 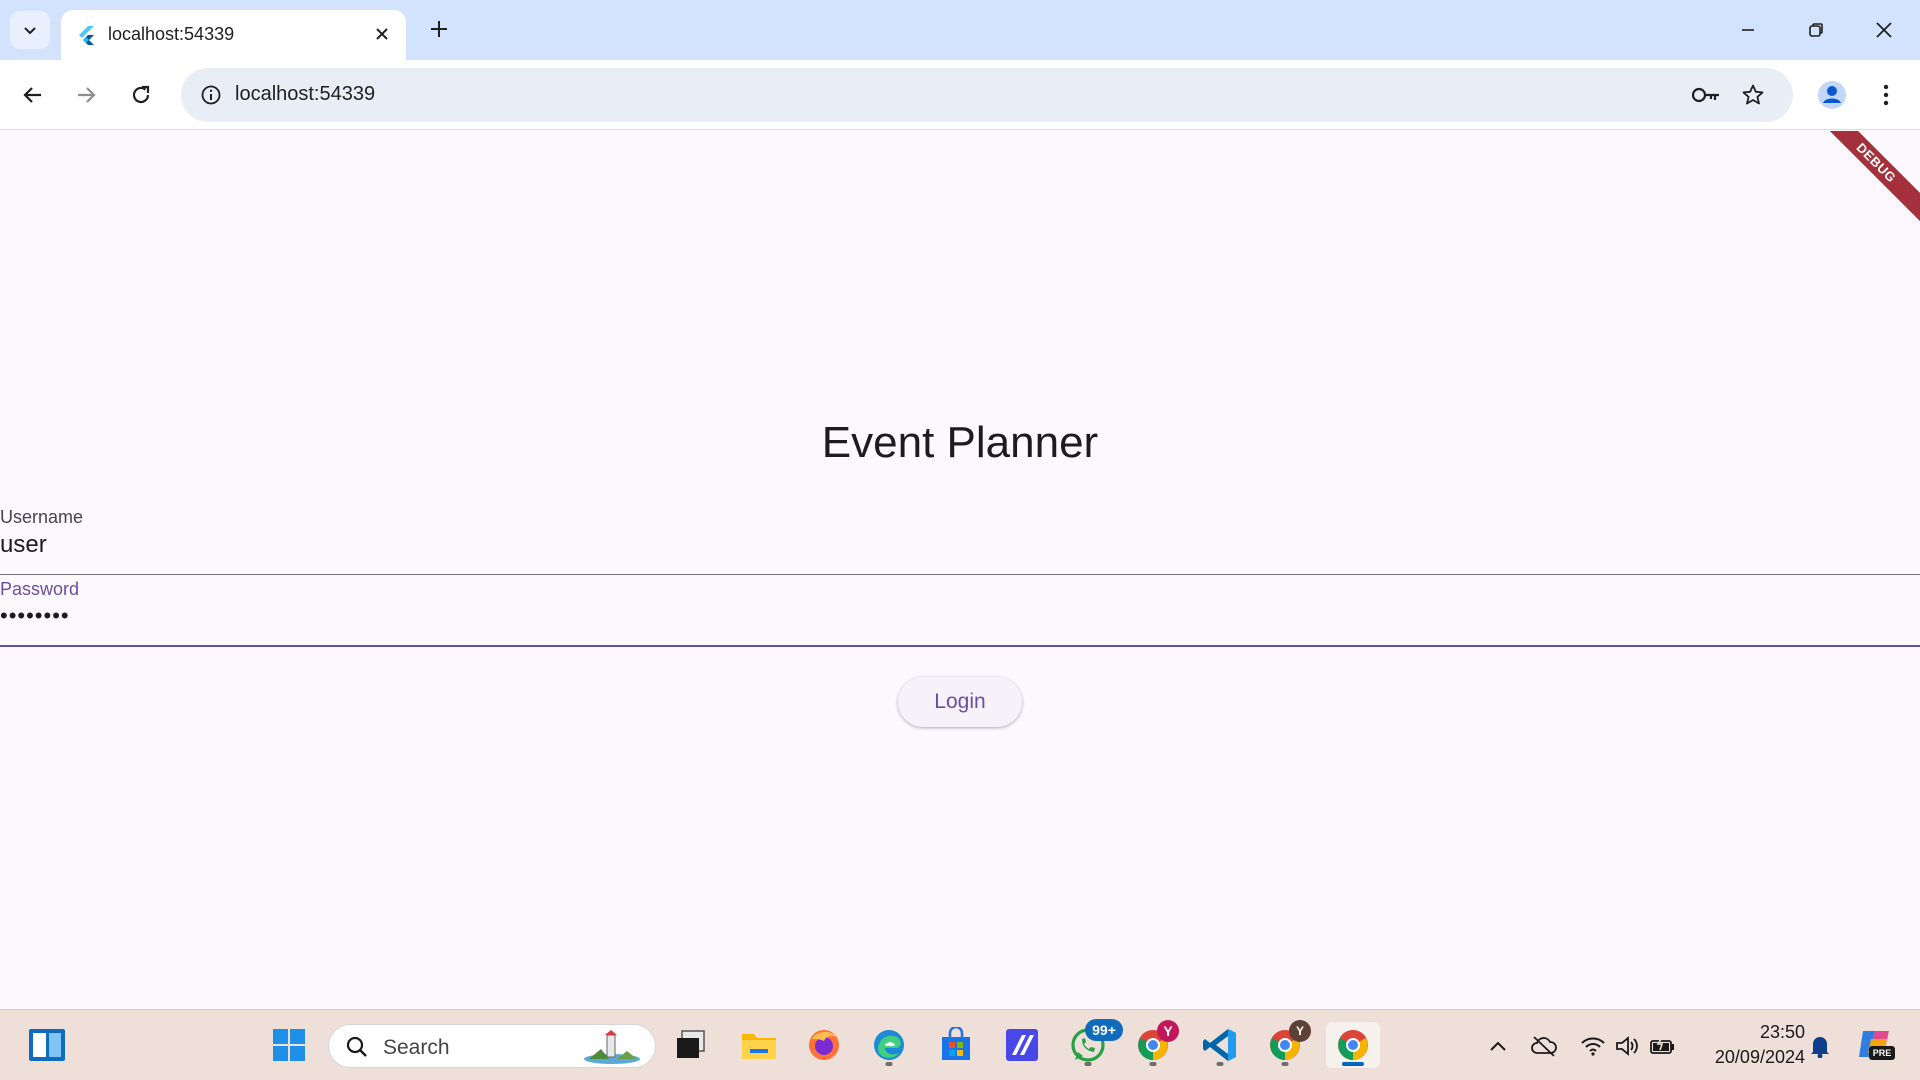 I want to click on volume-button, so click(x=1627, y=1046).